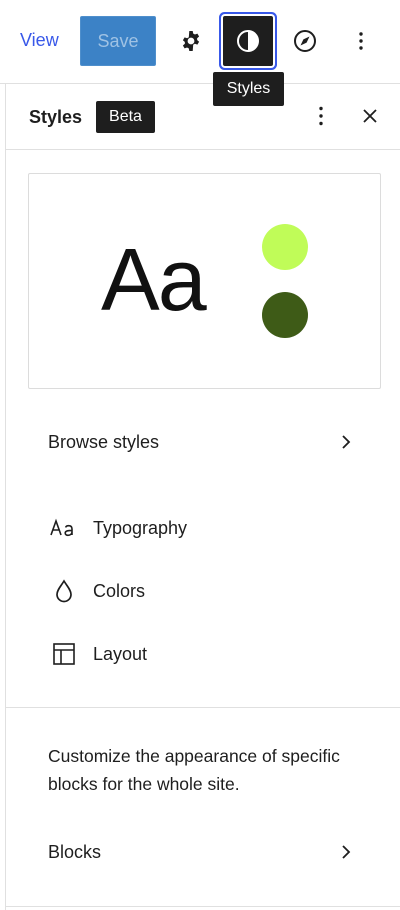 This screenshot has width=400, height=910. I want to click on droplet-icon, so click(64, 591).